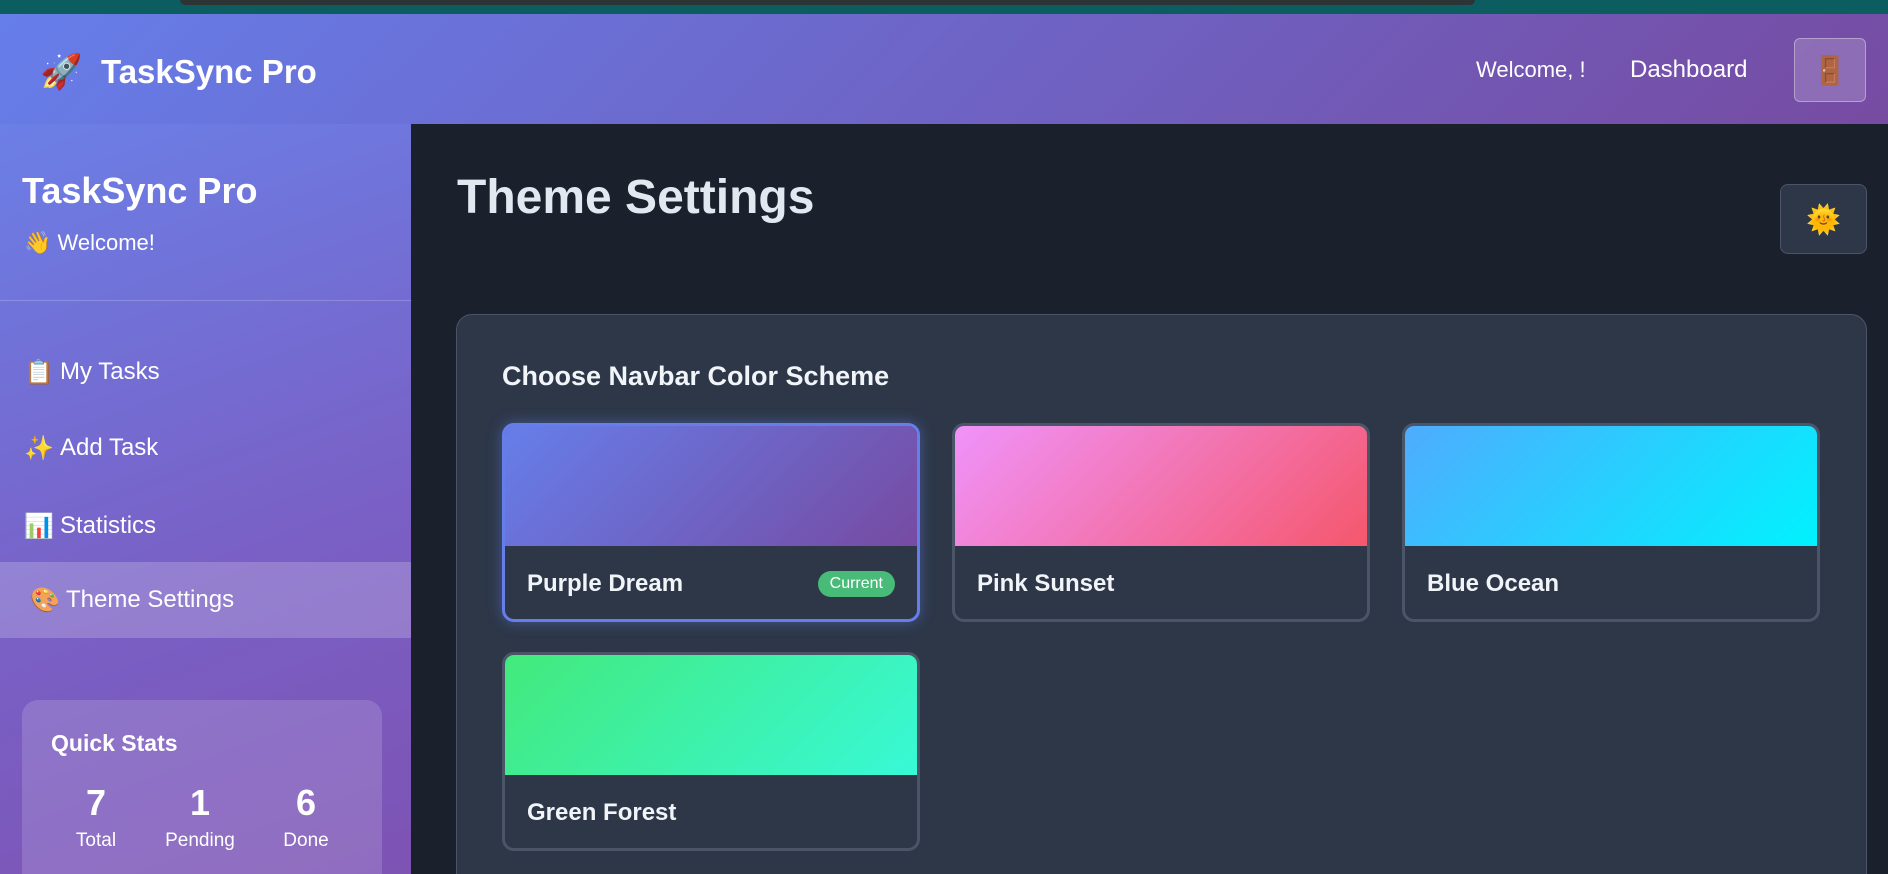 The image size is (1888, 874). I want to click on scheme-option-purple-dream: Purple Dream Current, so click(711, 522).